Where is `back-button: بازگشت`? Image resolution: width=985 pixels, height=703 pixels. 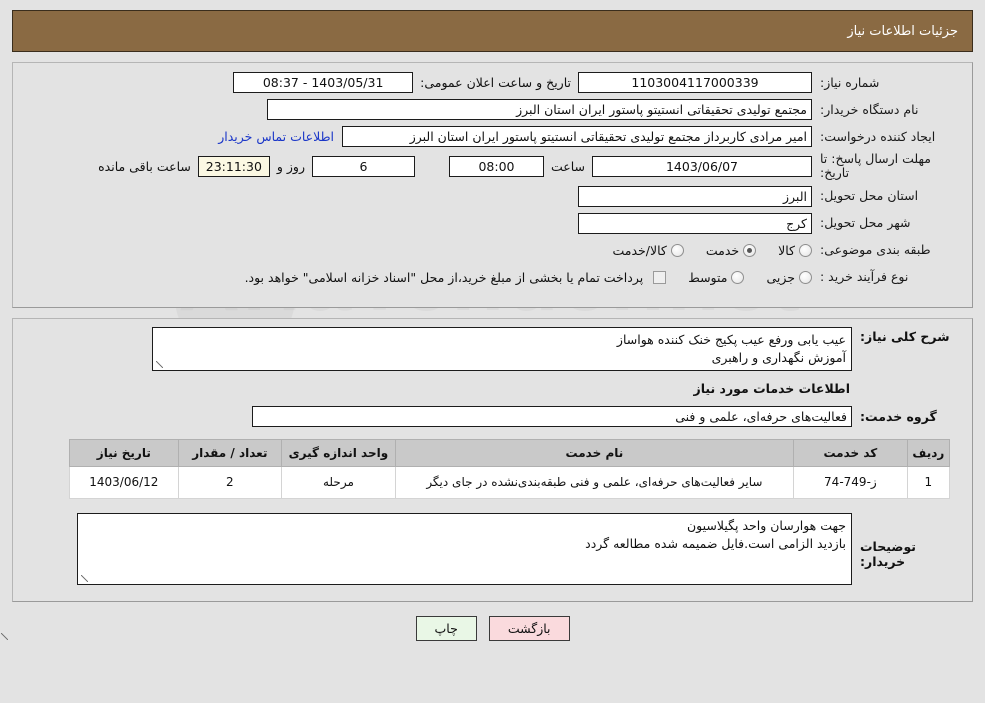
back-button: بازگشت is located at coordinates (529, 628).